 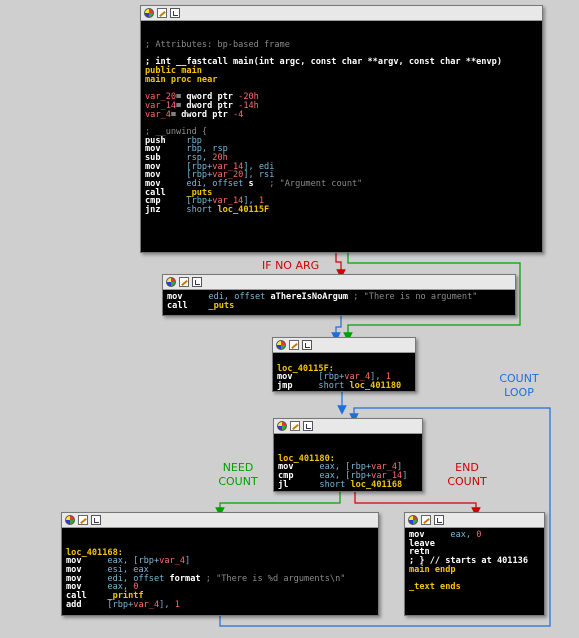 I want to click on annotation-text: END, so click(x=467, y=467).